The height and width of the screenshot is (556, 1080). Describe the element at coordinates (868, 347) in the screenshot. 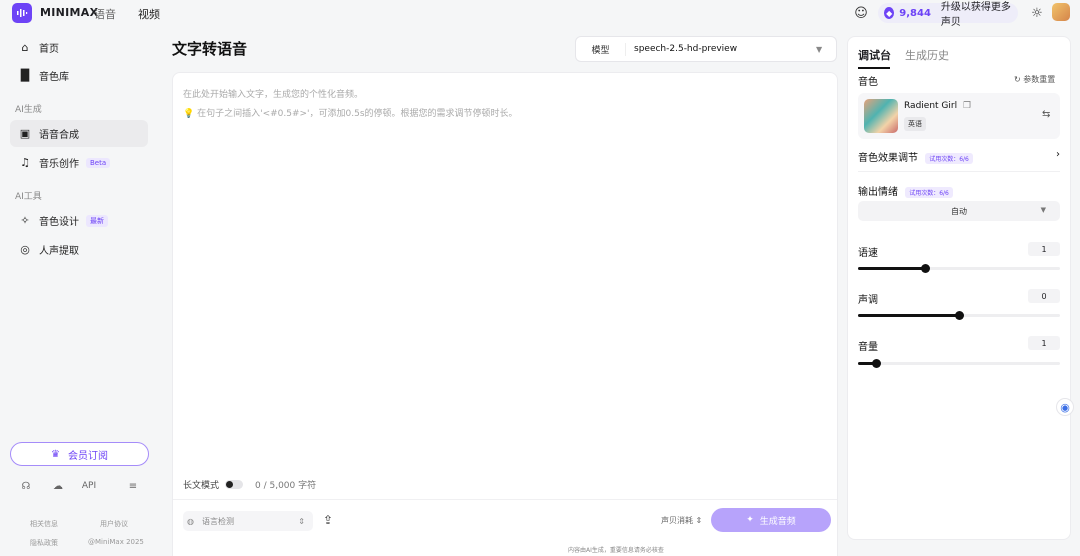

I see `volume-label: 音量` at that location.